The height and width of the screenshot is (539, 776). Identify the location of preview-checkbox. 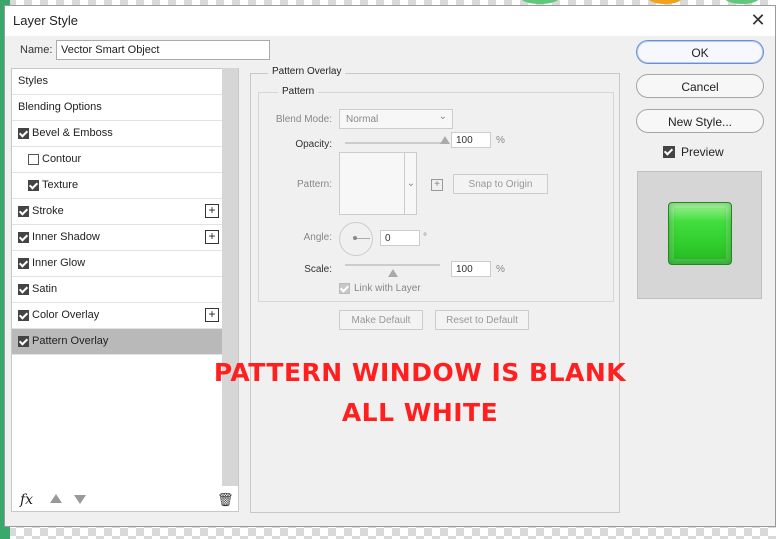
(669, 152).